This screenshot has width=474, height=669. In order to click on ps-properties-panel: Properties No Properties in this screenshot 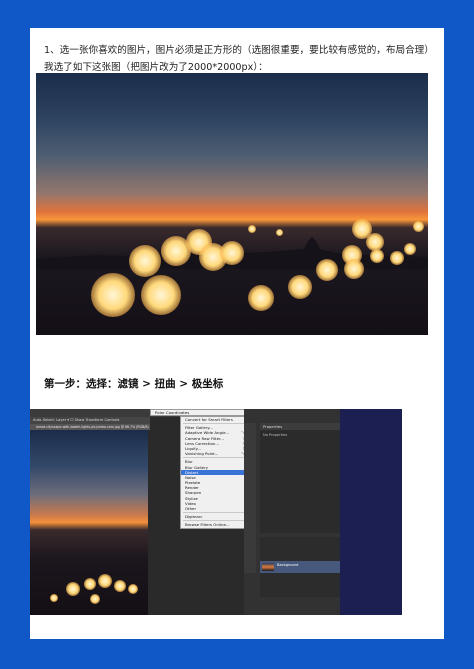, I will do `click(300, 478)`.